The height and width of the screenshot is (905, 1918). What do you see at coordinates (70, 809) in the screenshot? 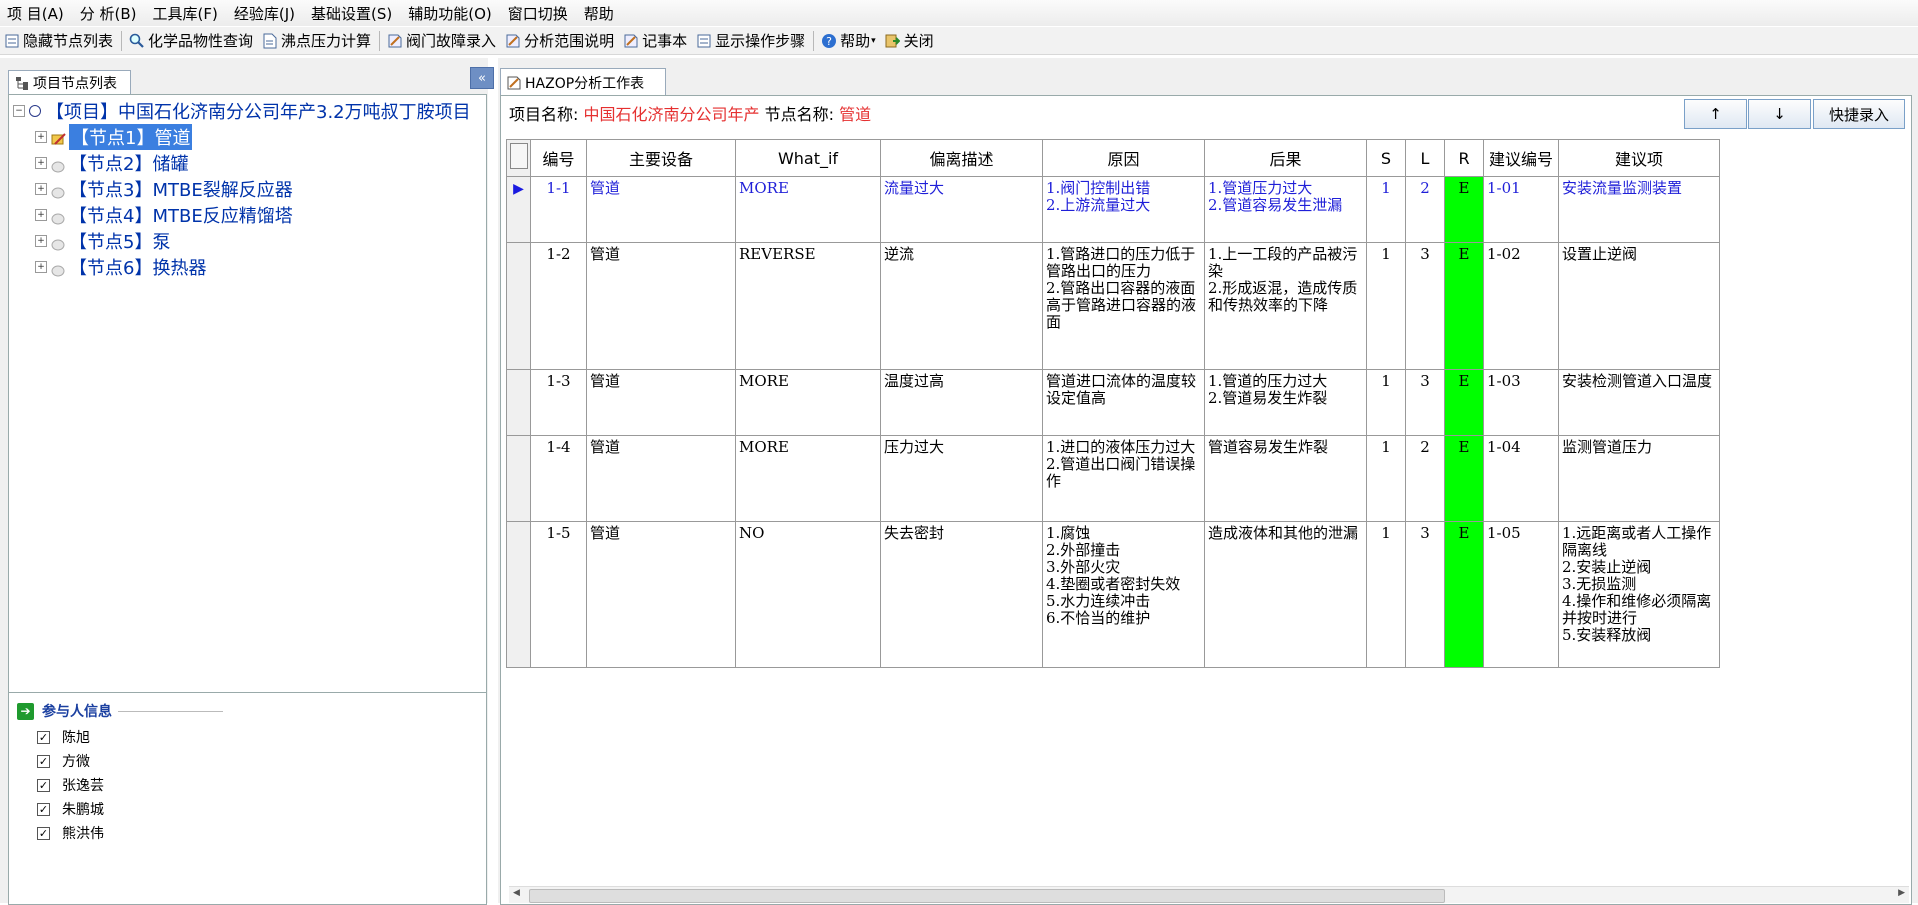
I see `participant-item: ✓ 朱鹏城` at bounding box center [70, 809].